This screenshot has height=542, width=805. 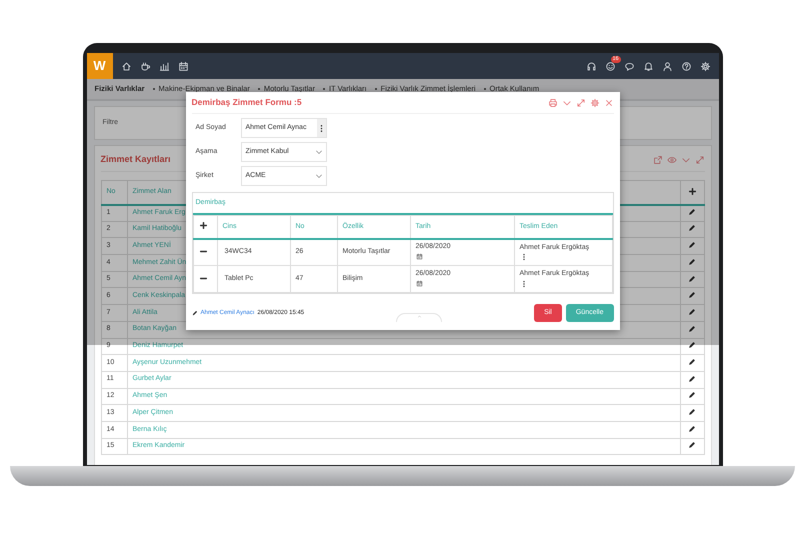 I want to click on card-title: Zimmet Kayıtları, so click(x=135, y=159).